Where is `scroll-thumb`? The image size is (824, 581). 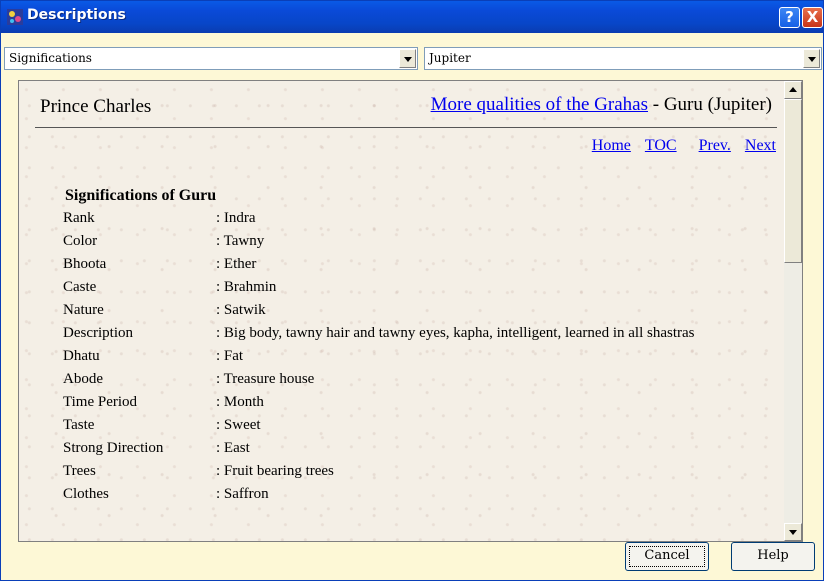 scroll-thumb is located at coordinates (793, 181).